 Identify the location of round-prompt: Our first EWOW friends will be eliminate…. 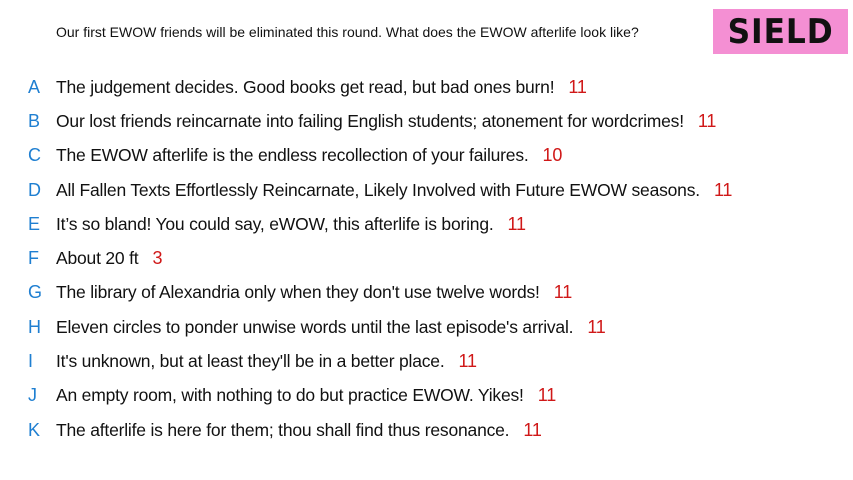
(347, 32).